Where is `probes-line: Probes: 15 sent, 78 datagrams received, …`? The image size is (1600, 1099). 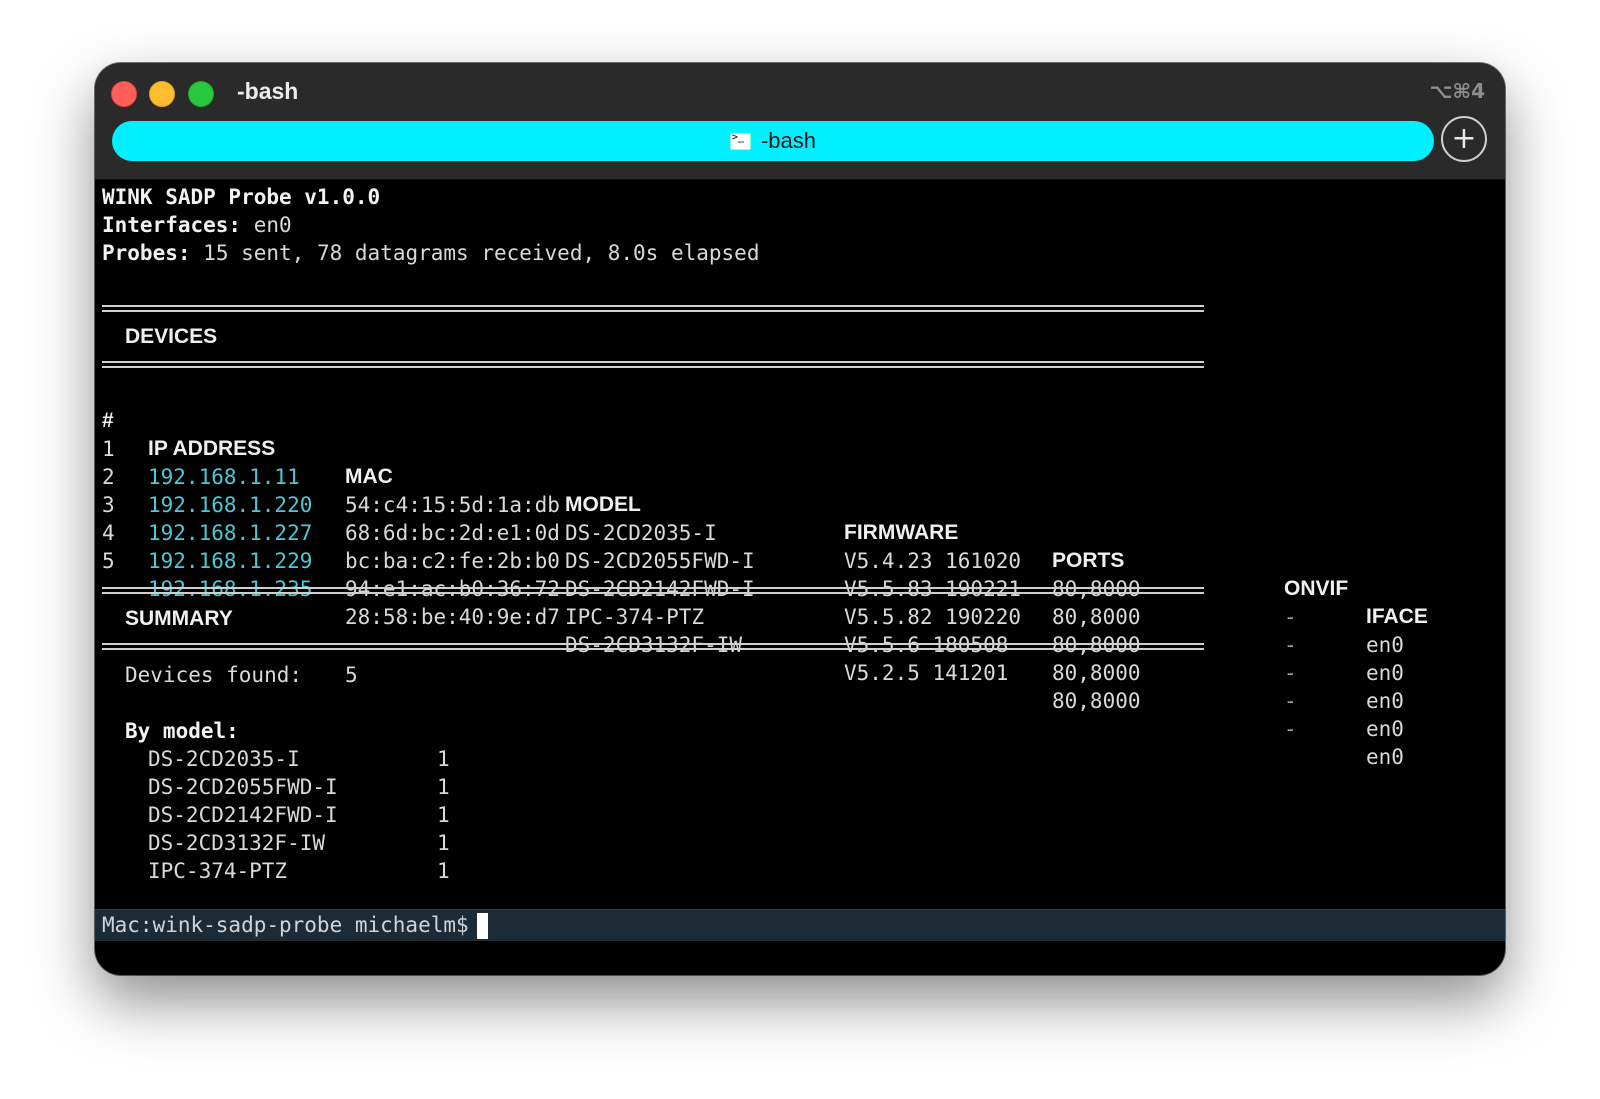 probes-line: Probes: 15 sent, 78 datagrams received, … is located at coordinates (430, 253).